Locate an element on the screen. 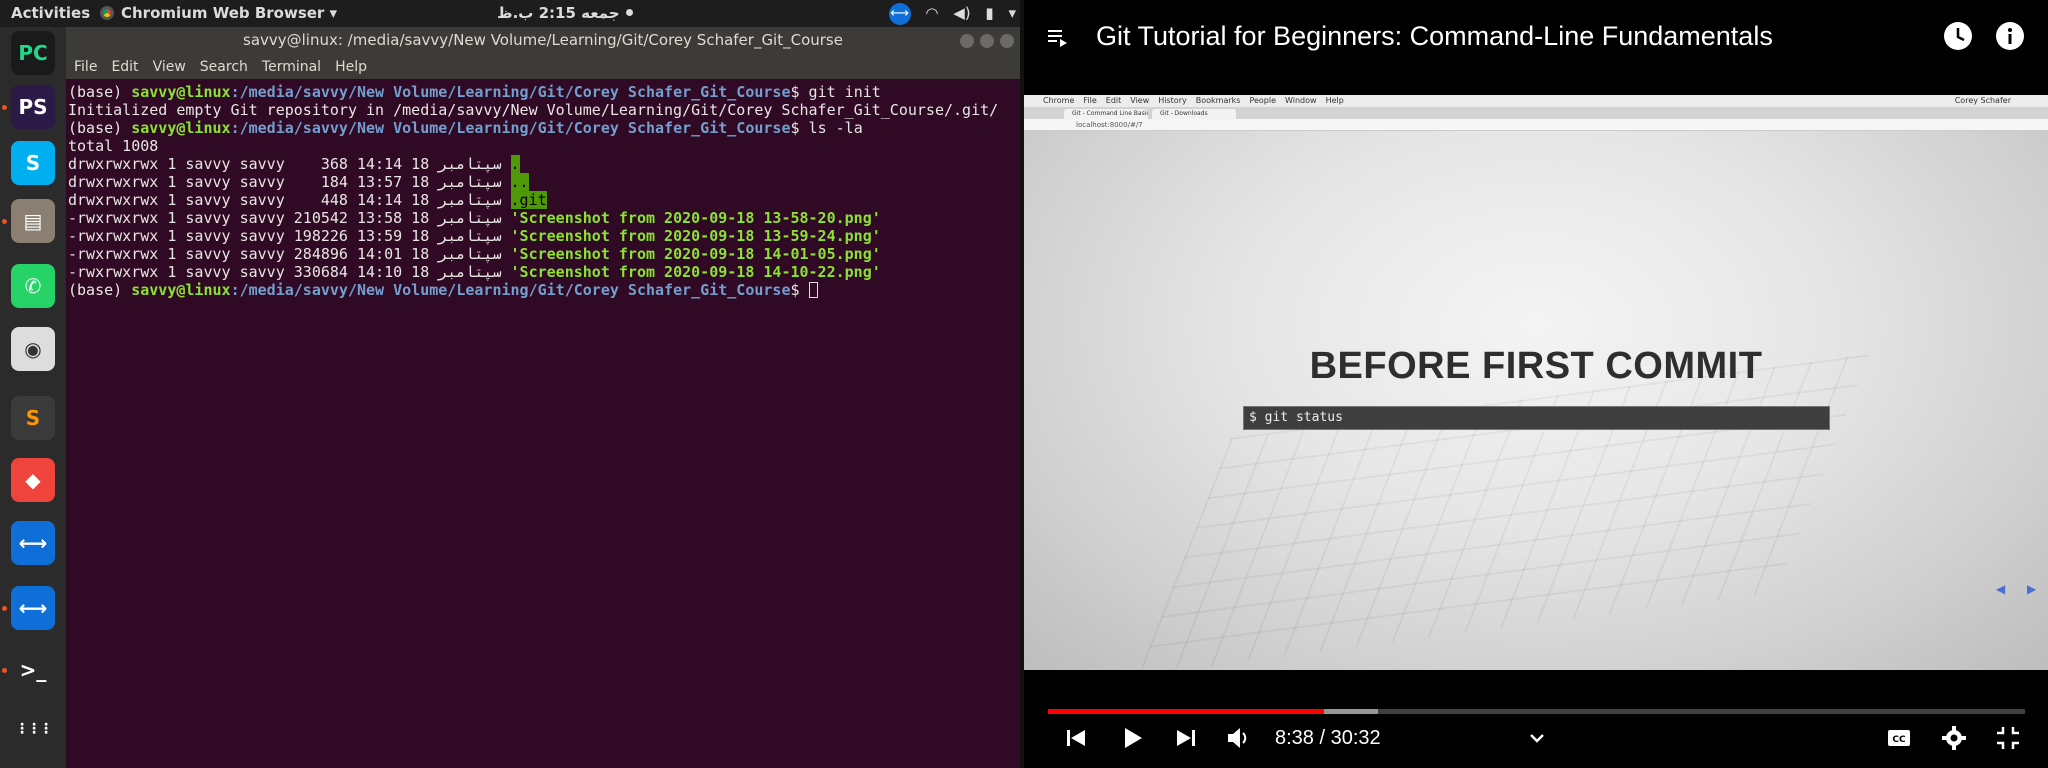 This screenshot has height=768, width=2048. captions-icon: CC is located at coordinates (1899, 738).